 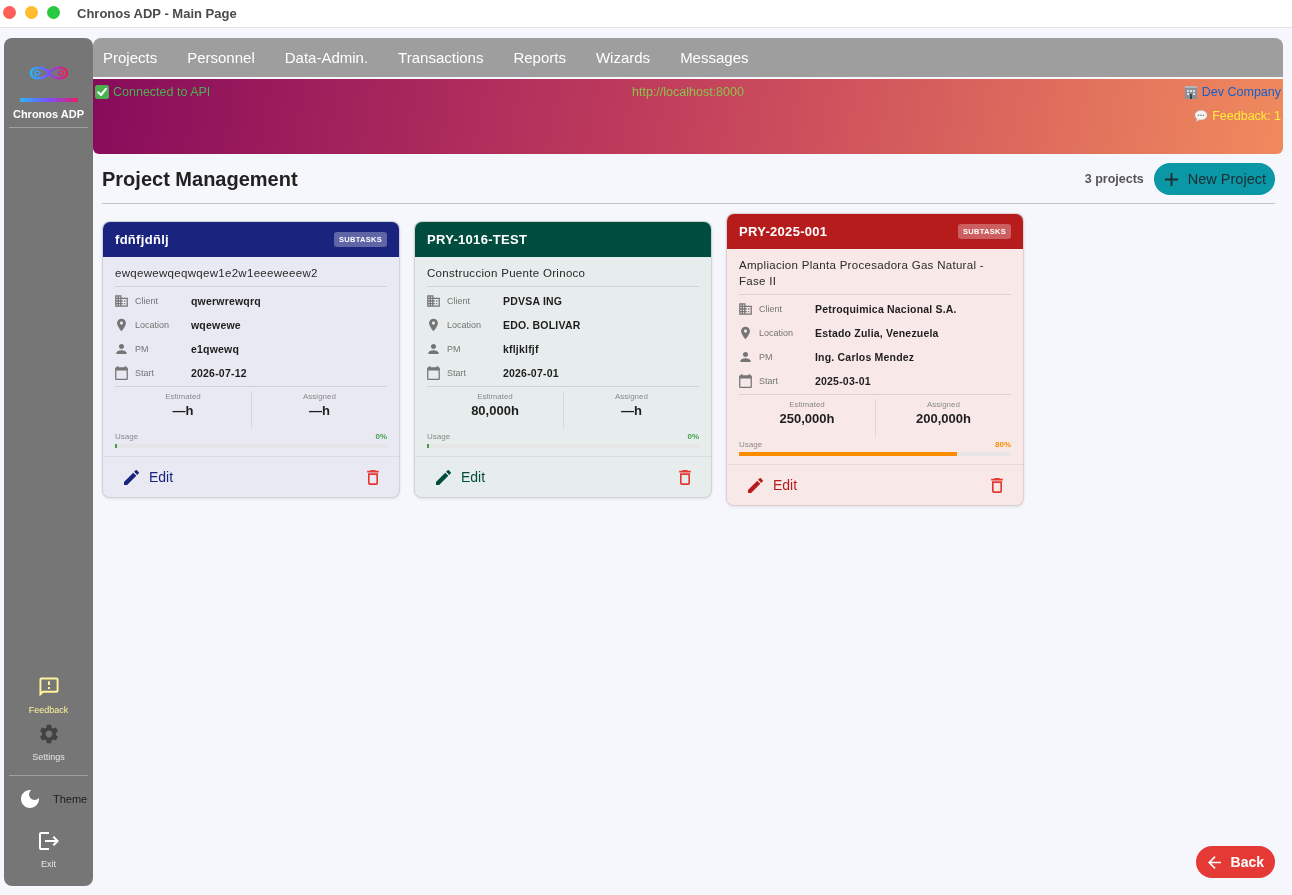 I want to click on project-description: Construccion Puente Orinoco, so click(x=507, y=273).